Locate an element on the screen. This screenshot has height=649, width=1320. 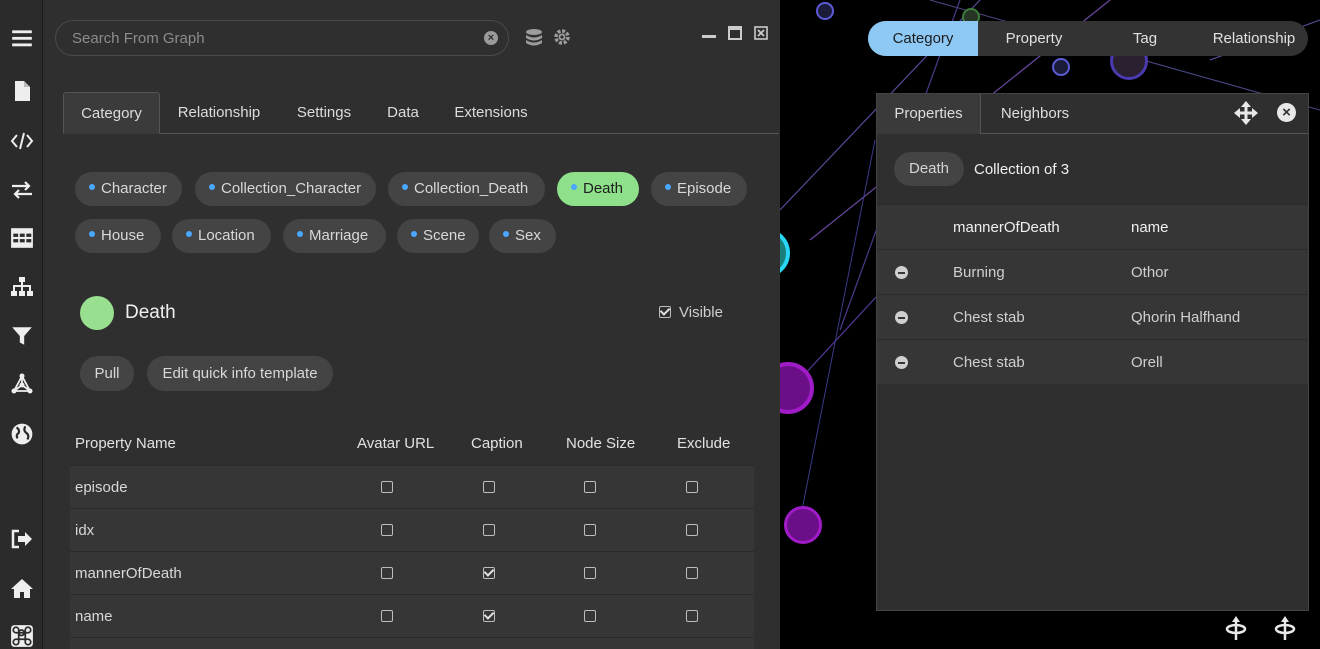
pull-button: Pull is located at coordinates (107, 373).